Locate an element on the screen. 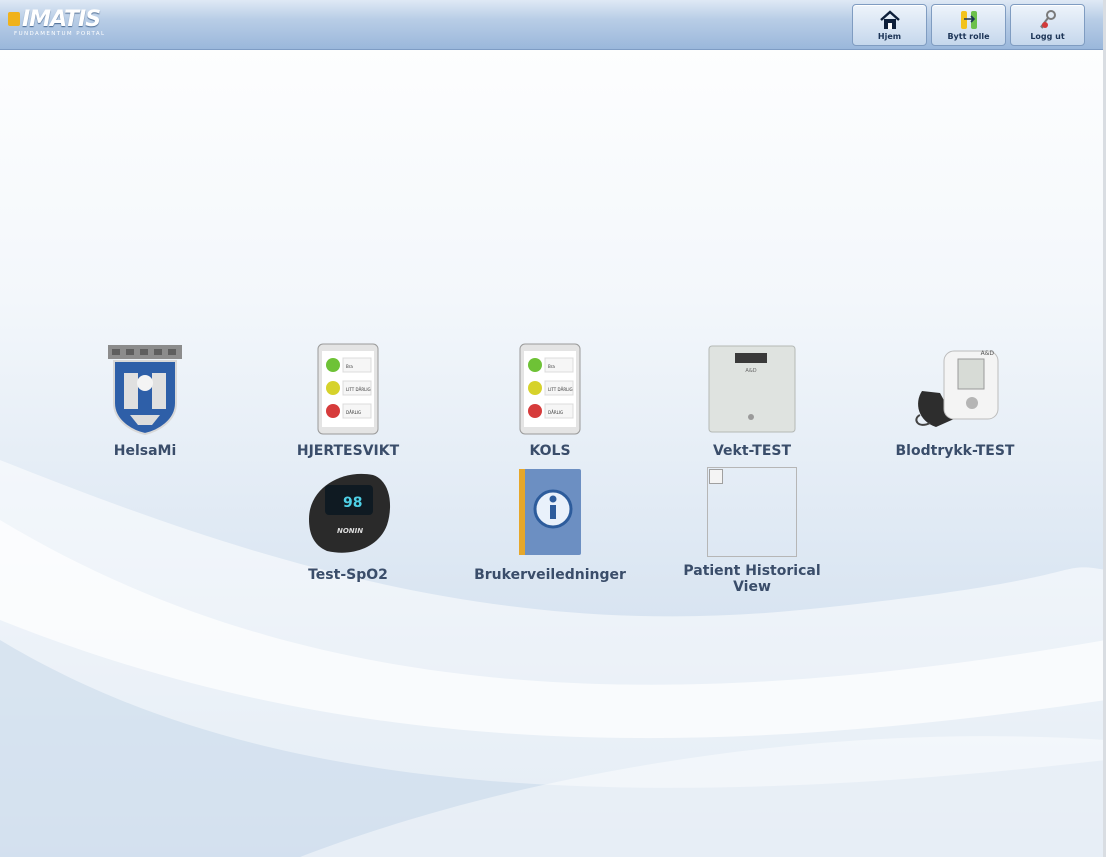 The width and height of the screenshot is (1106, 857). broken-image-icon is located at coordinates (752, 513).